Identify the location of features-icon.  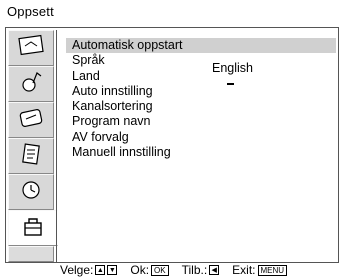
(31, 156).